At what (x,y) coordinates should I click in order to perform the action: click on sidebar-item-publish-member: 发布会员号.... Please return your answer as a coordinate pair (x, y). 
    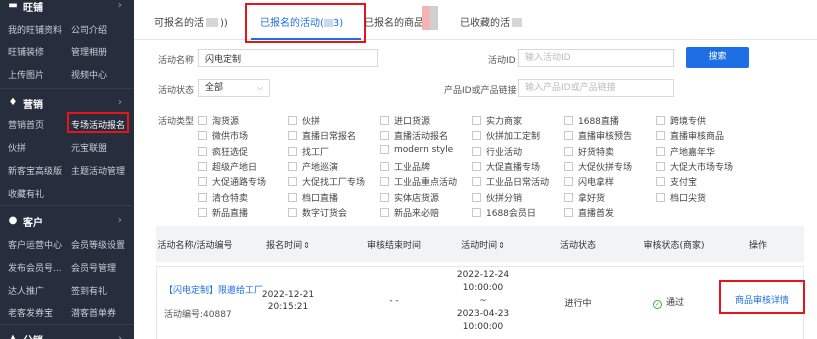
    Looking at the image, I should click on (35, 267).